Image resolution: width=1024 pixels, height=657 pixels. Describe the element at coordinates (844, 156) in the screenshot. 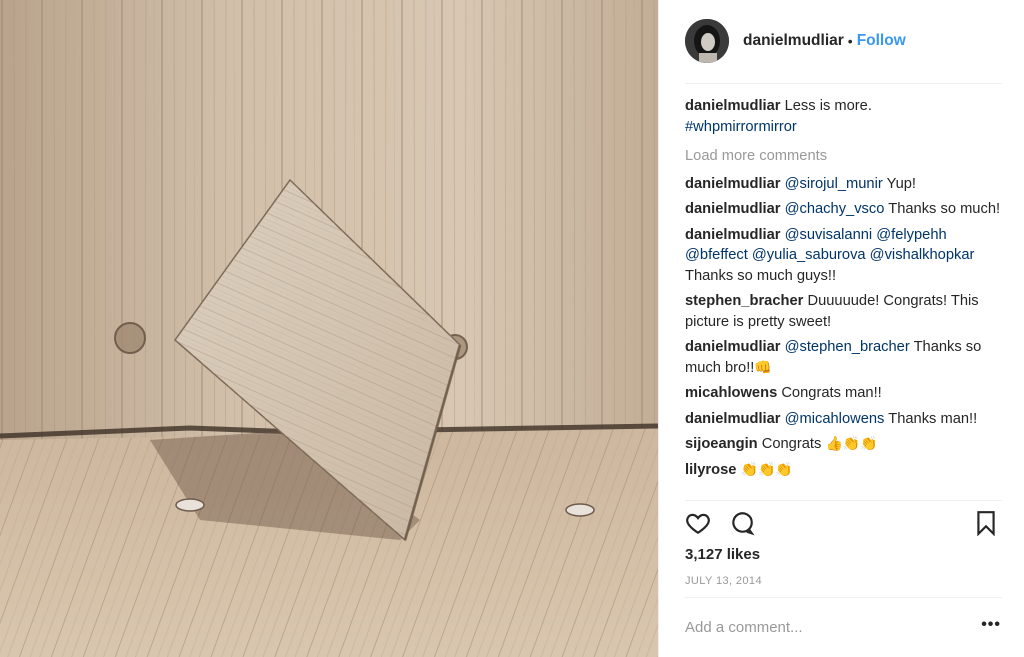

I see `load-more-comments-button: Load more comments` at that location.